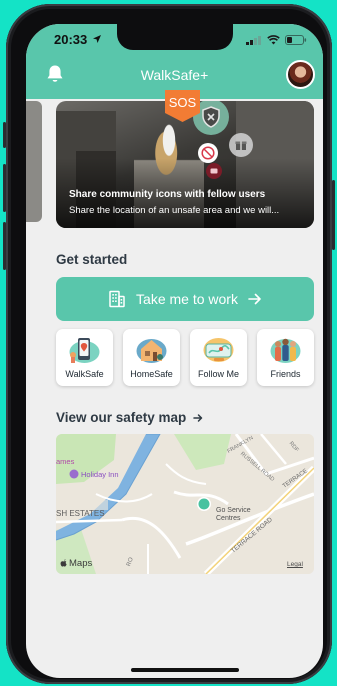  Describe the element at coordinates (97, 39) in the screenshot. I see `location-arrow-icon` at that location.